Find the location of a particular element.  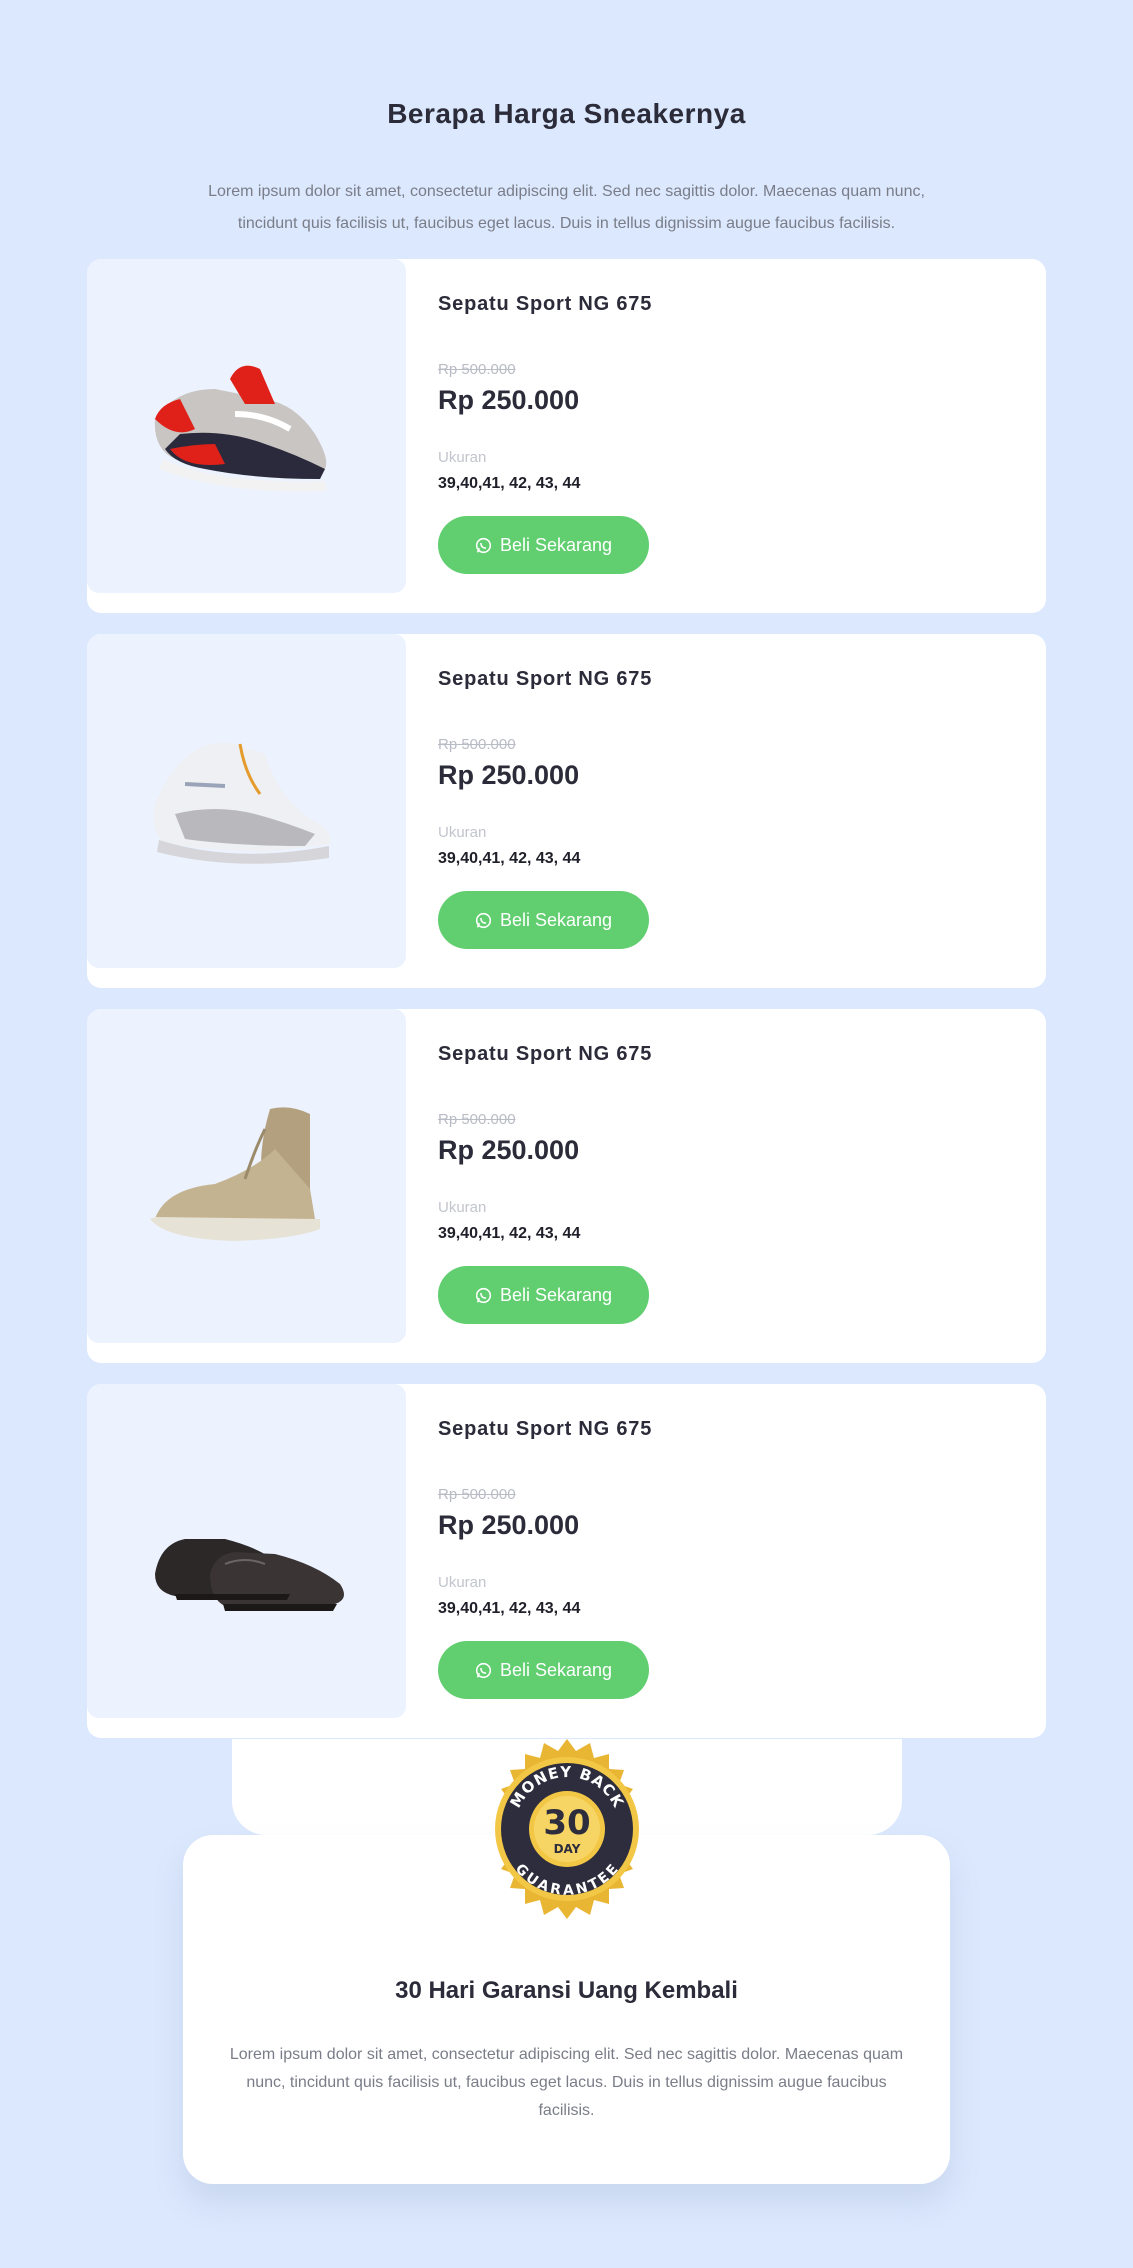

white-sneaker-image is located at coordinates (242, 803).